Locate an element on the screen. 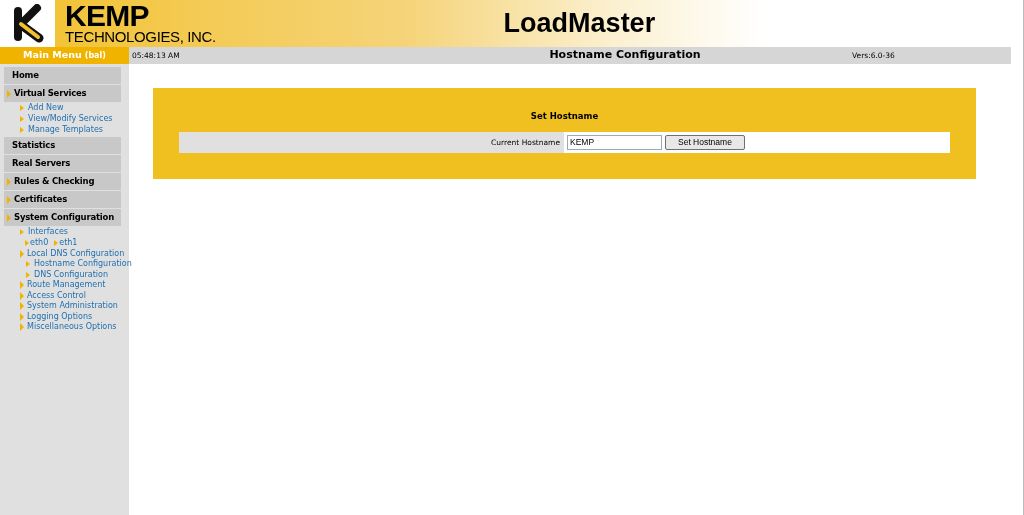  menu-link: Miscellaneous Options is located at coordinates (72, 326).